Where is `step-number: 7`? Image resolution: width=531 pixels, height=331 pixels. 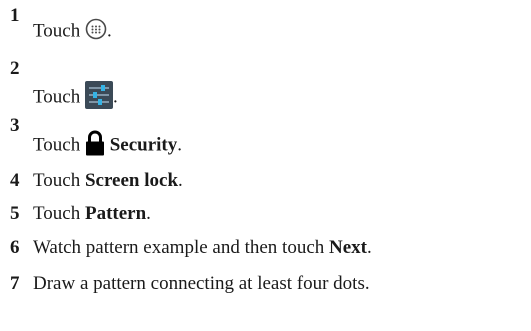 step-number: 7 is located at coordinates (15, 283).